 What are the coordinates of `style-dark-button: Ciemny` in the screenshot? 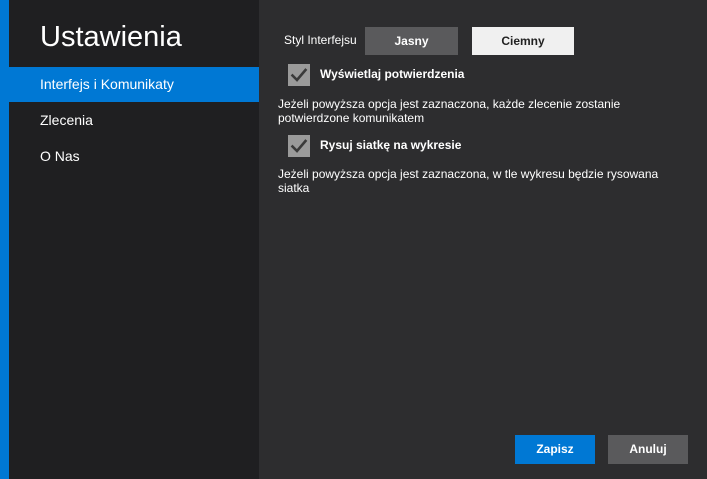 It's located at (523, 41).